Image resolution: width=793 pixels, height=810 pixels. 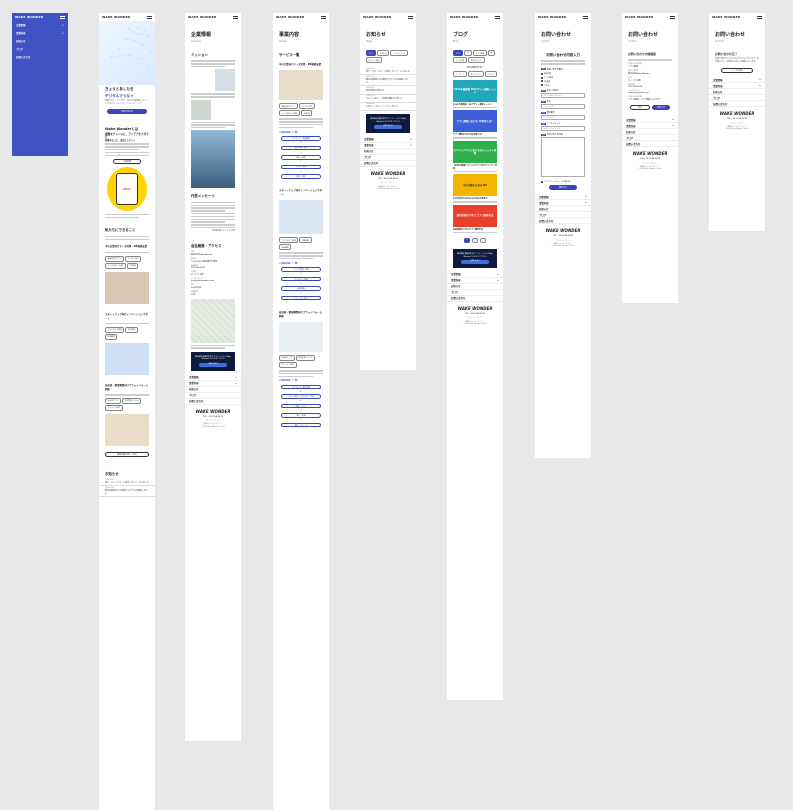 I want to click on flow-step: 運用・サポート, so click(x=301, y=425).